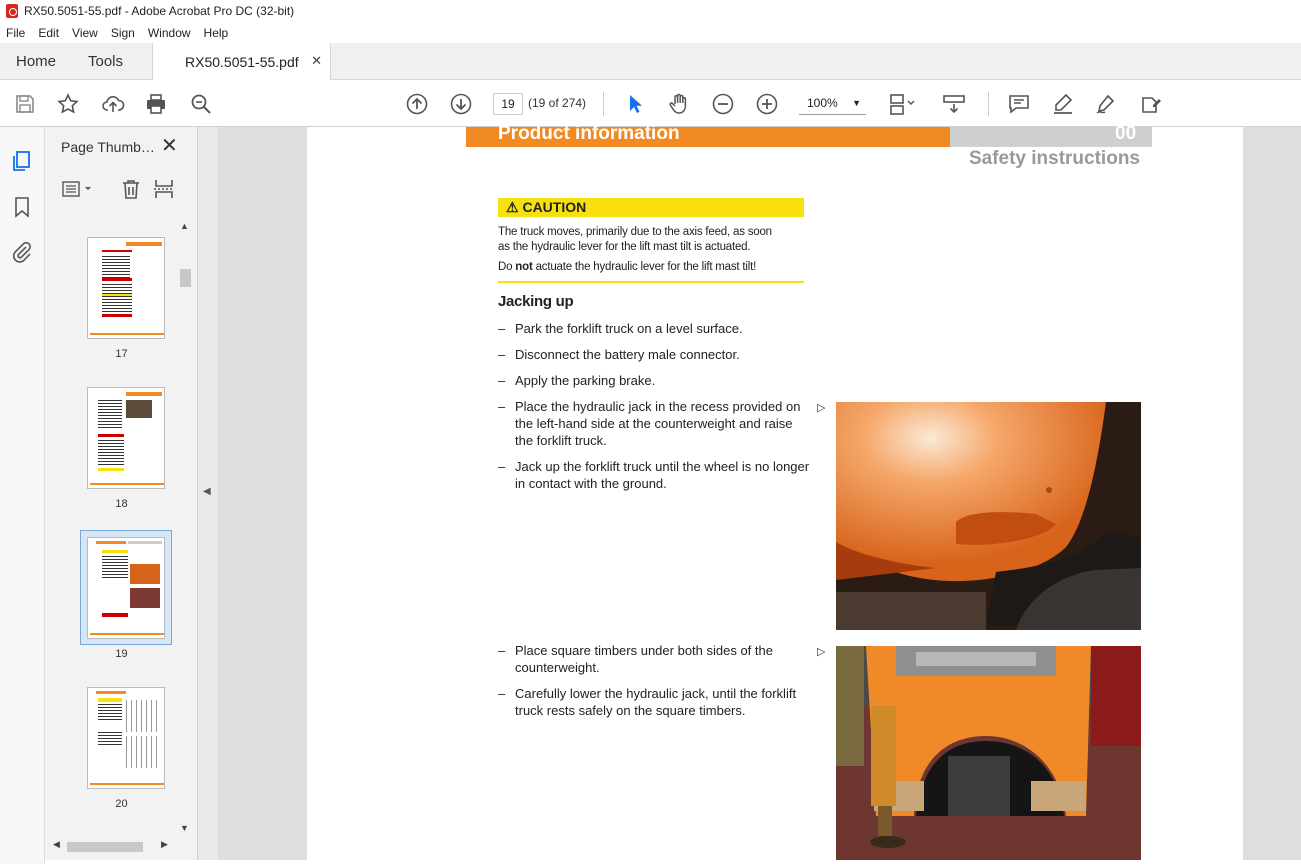 The image size is (1301, 864). What do you see at coordinates (536, 301) in the screenshot?
I see `section-heading: Jacking up` at bounding box center [536, 301].